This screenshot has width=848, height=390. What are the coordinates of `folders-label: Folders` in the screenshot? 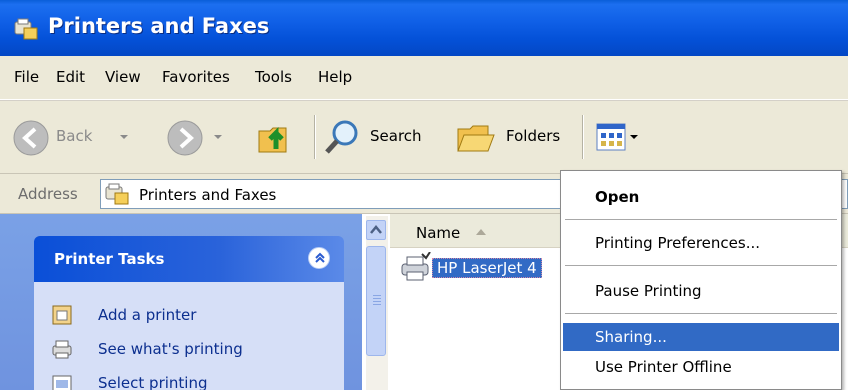 It's located at (533, 136).